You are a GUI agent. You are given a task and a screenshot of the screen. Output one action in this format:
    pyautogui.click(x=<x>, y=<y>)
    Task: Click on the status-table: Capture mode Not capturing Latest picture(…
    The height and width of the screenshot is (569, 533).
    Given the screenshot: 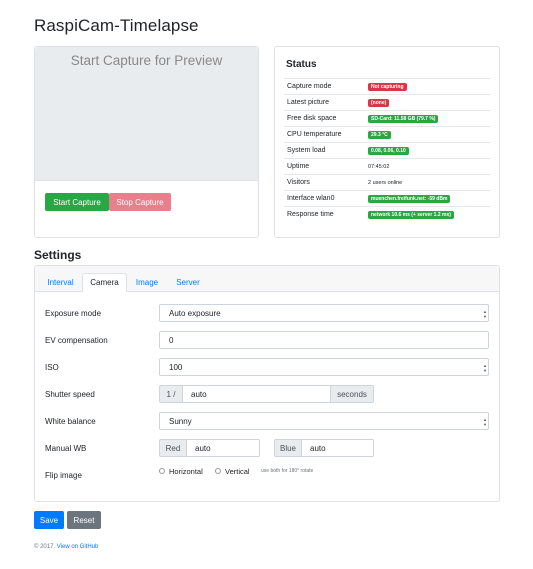 What is the action you would take?
    pyautogui.click(x=387, y=150)
    